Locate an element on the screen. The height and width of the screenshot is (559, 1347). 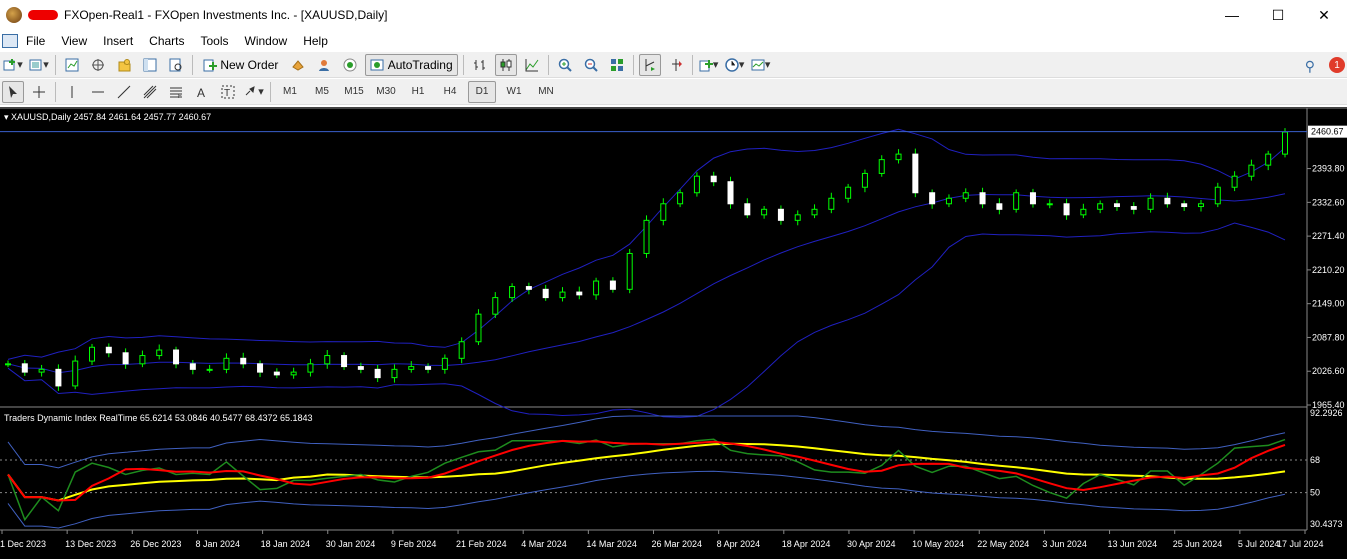
text-icon: A is located at coordinates (202, 92).